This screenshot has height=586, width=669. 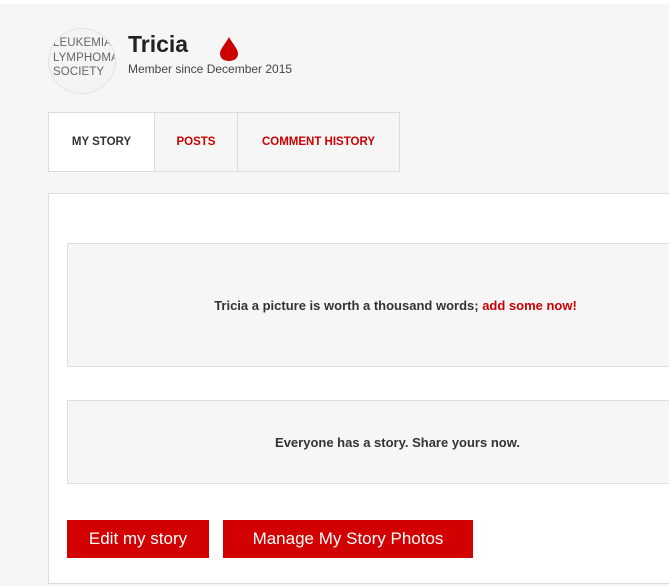 I want to click on tab-comment-history: COMMENT HISTORY, so click(x=319, y=142).